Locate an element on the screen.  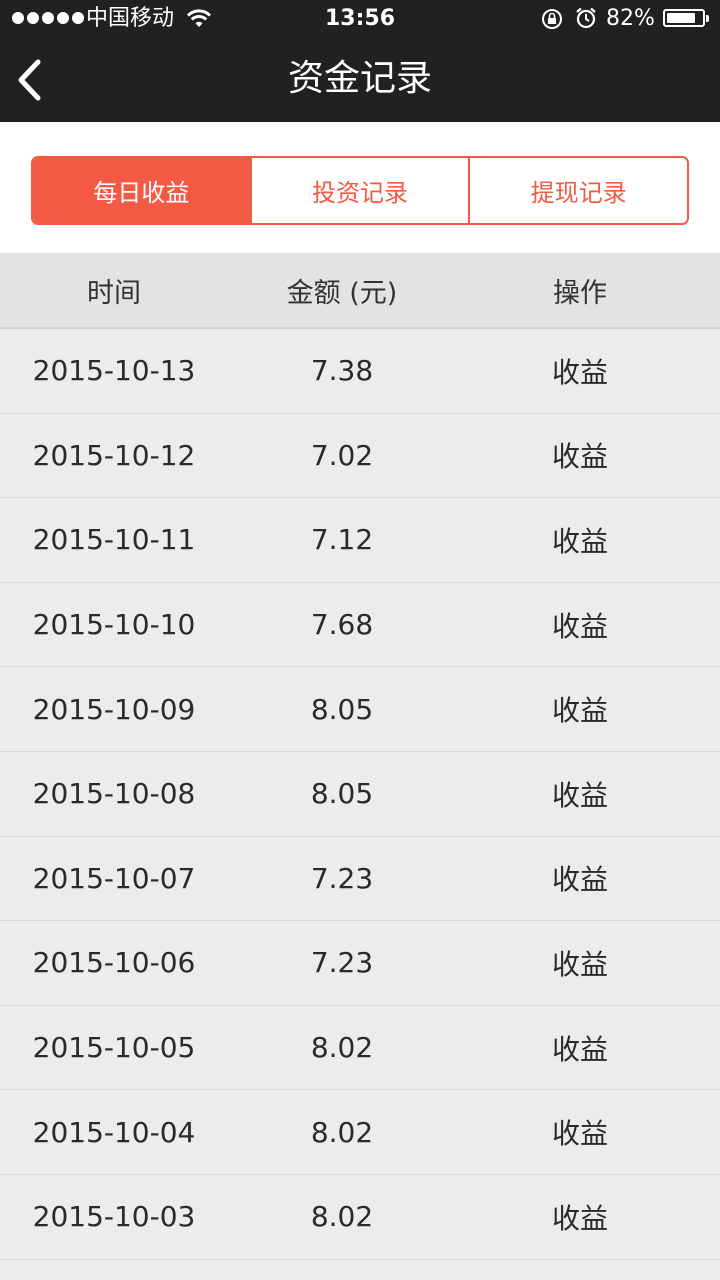
table-row: 2015-10-06 7.23 收益 is located at coordinates (360, 963).